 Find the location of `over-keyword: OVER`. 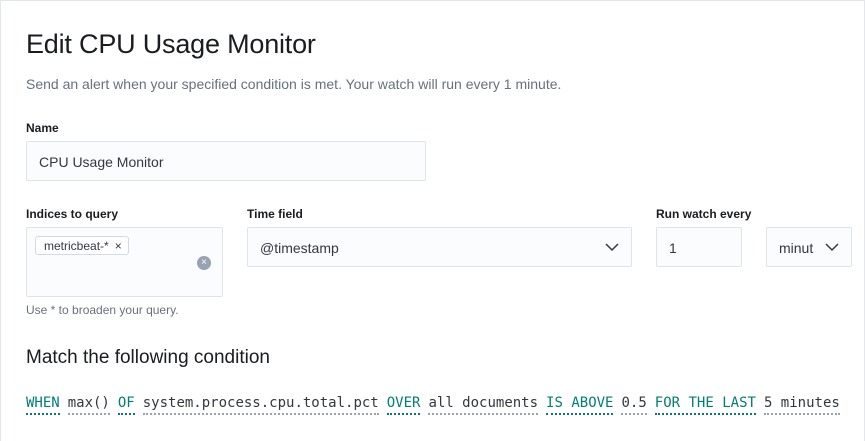

over-keyword: OVER is located at coordinates (403, 405).